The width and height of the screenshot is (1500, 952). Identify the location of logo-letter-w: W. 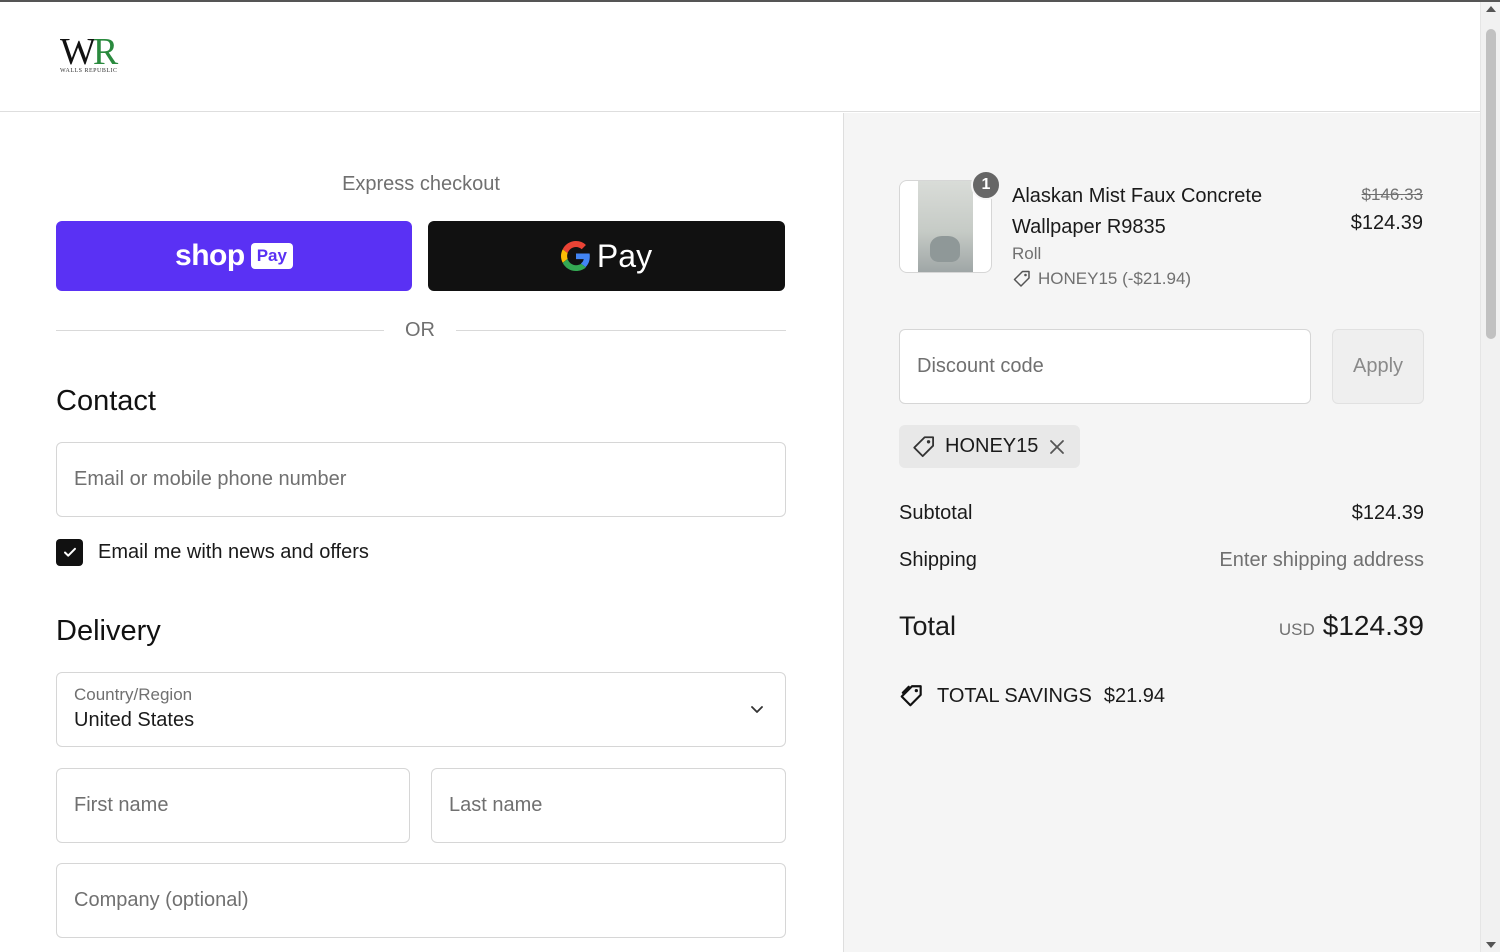
(78, 52).